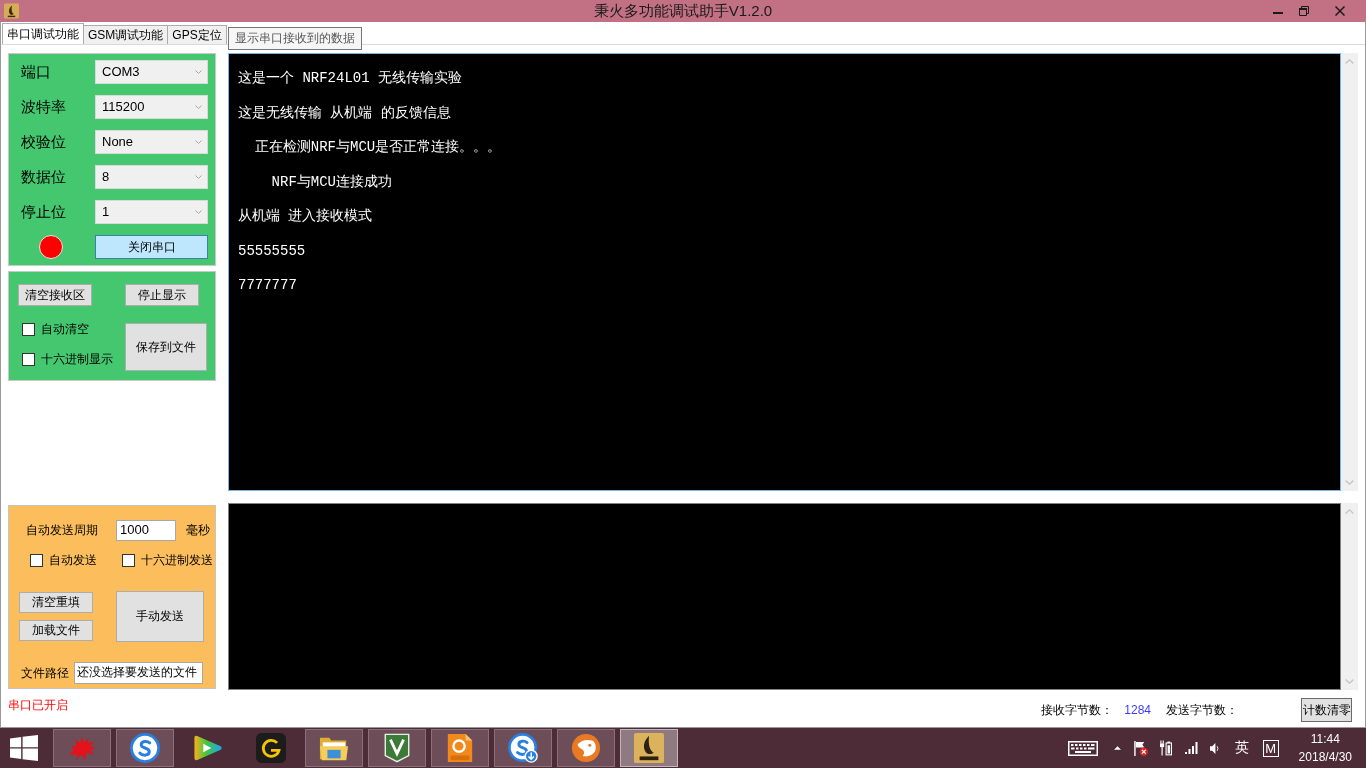 Image resolution: width=1366 pixels, height=768 pixels. What do you see at coordinates (177, 560) in the screenshot?
I see `checkbox-label: 十六进制发送` at bounding box center [177, 560].